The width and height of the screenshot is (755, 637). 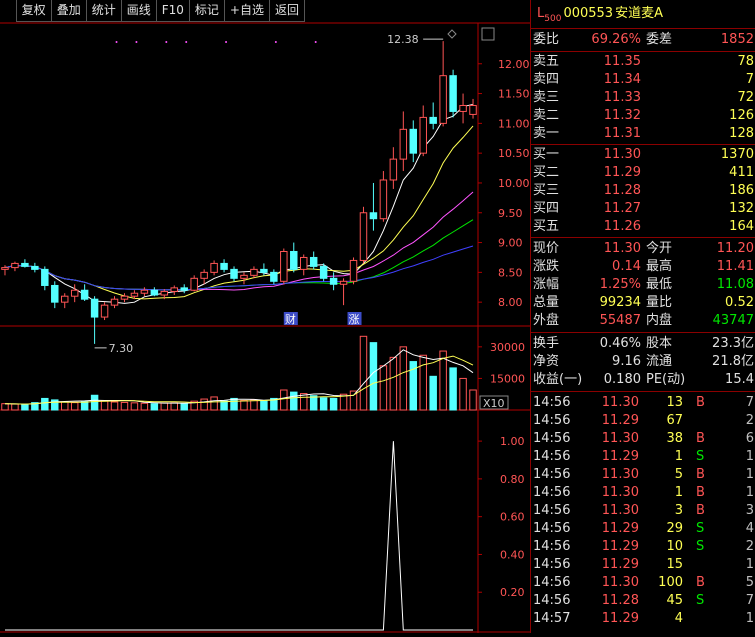 I want to click on bid-label: 买三, so click(x=546, y=190).